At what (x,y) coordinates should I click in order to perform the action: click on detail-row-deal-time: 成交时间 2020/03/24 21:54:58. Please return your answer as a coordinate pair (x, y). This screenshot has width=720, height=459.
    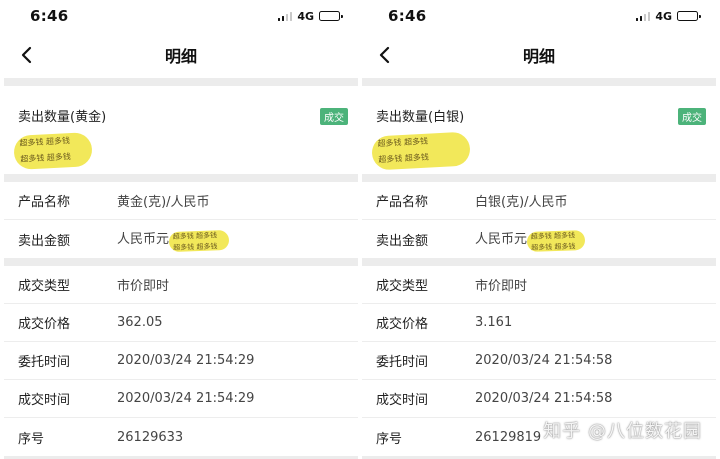
    Looking at the image, I should click on (539, 399).